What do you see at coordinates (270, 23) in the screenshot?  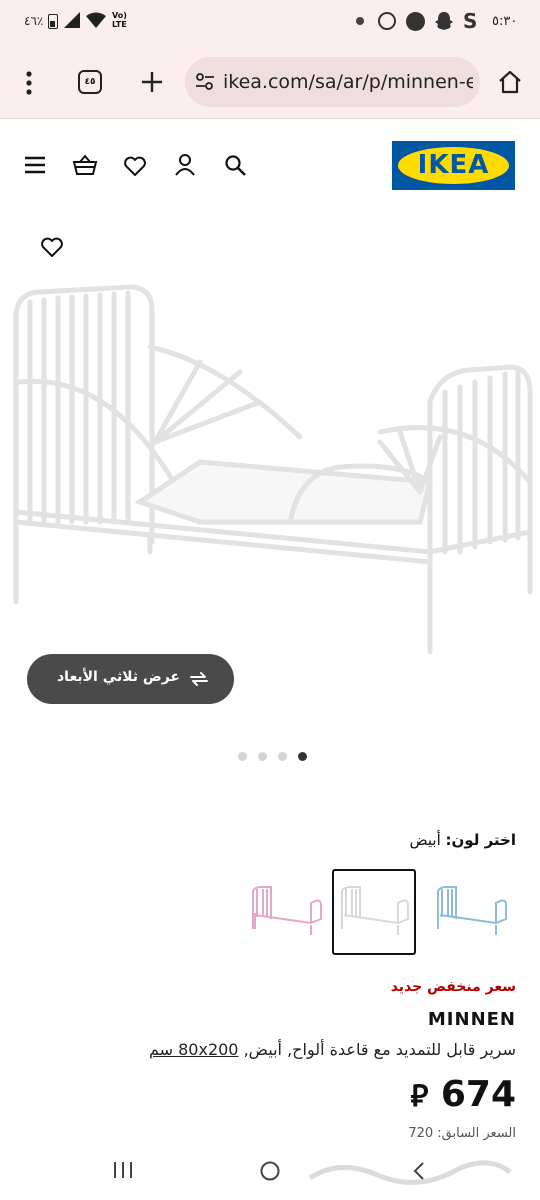 I see `status-bar: ٤٦٪ Vo) LTE S ٥:٣٠` at bounding box center [270, 23].